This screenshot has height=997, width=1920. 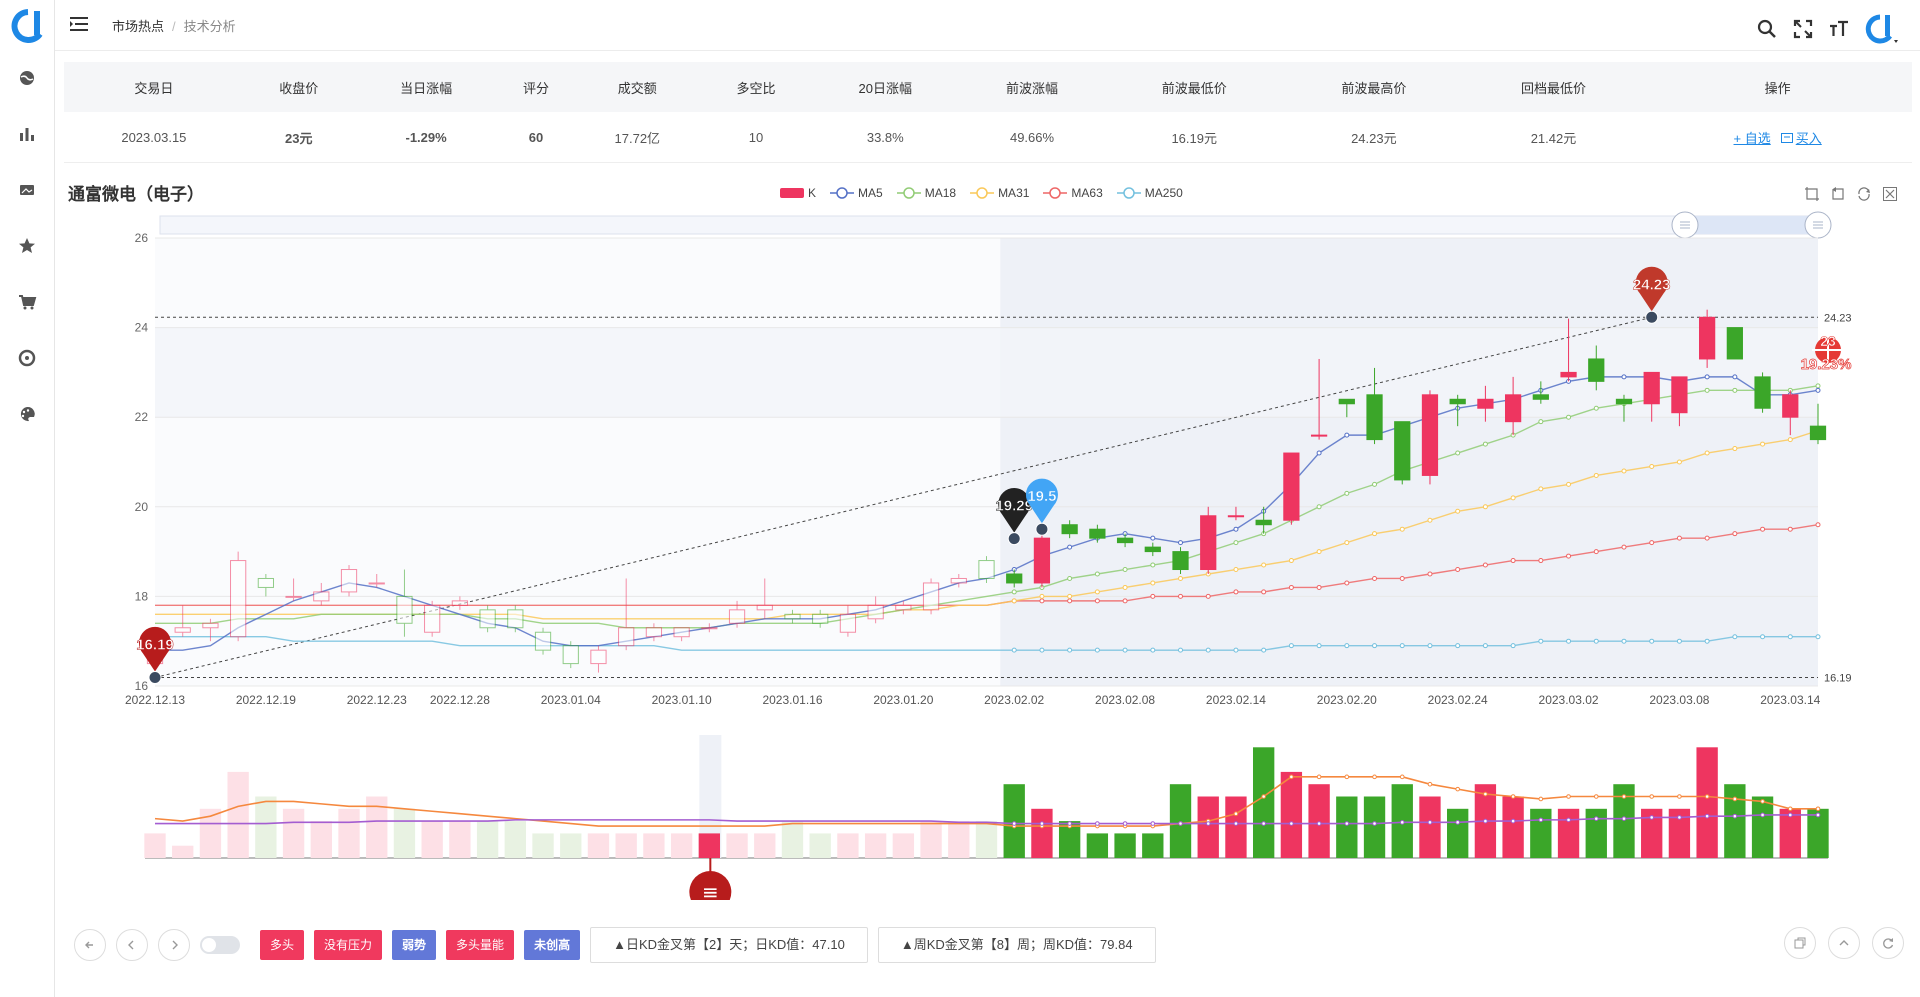 I want to click on scroll-top-button, so click(x=1844, y=943).